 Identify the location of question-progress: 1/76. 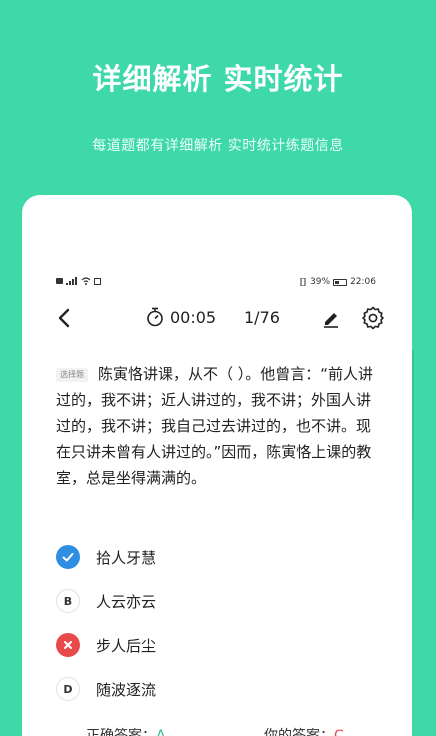
(262, 317).